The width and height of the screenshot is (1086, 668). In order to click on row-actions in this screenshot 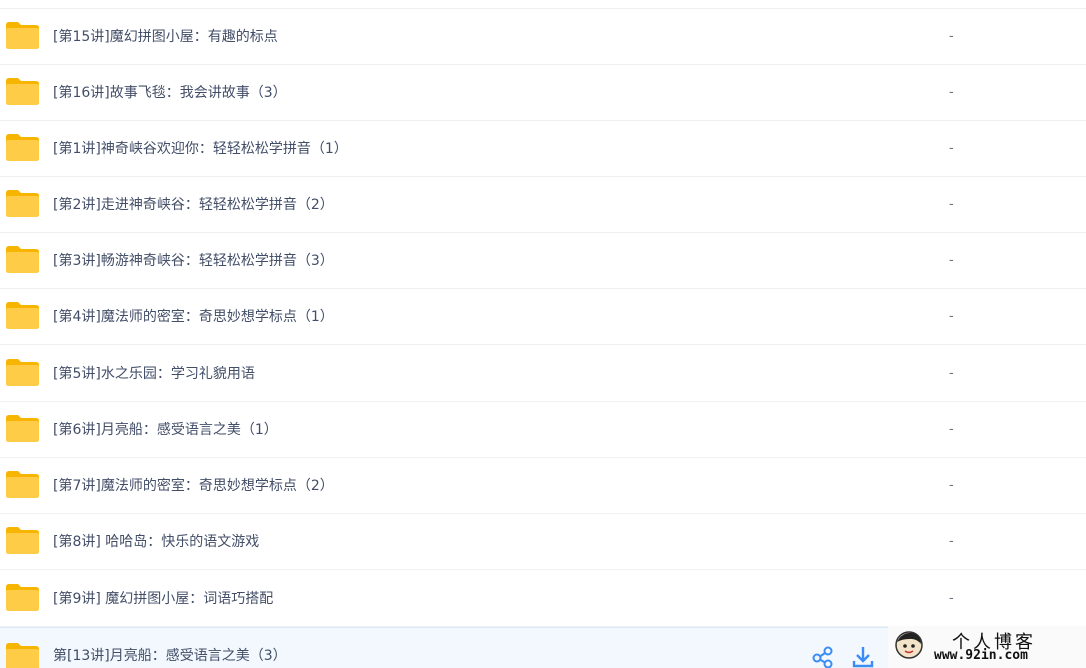, I will do `click(843, 657)`.